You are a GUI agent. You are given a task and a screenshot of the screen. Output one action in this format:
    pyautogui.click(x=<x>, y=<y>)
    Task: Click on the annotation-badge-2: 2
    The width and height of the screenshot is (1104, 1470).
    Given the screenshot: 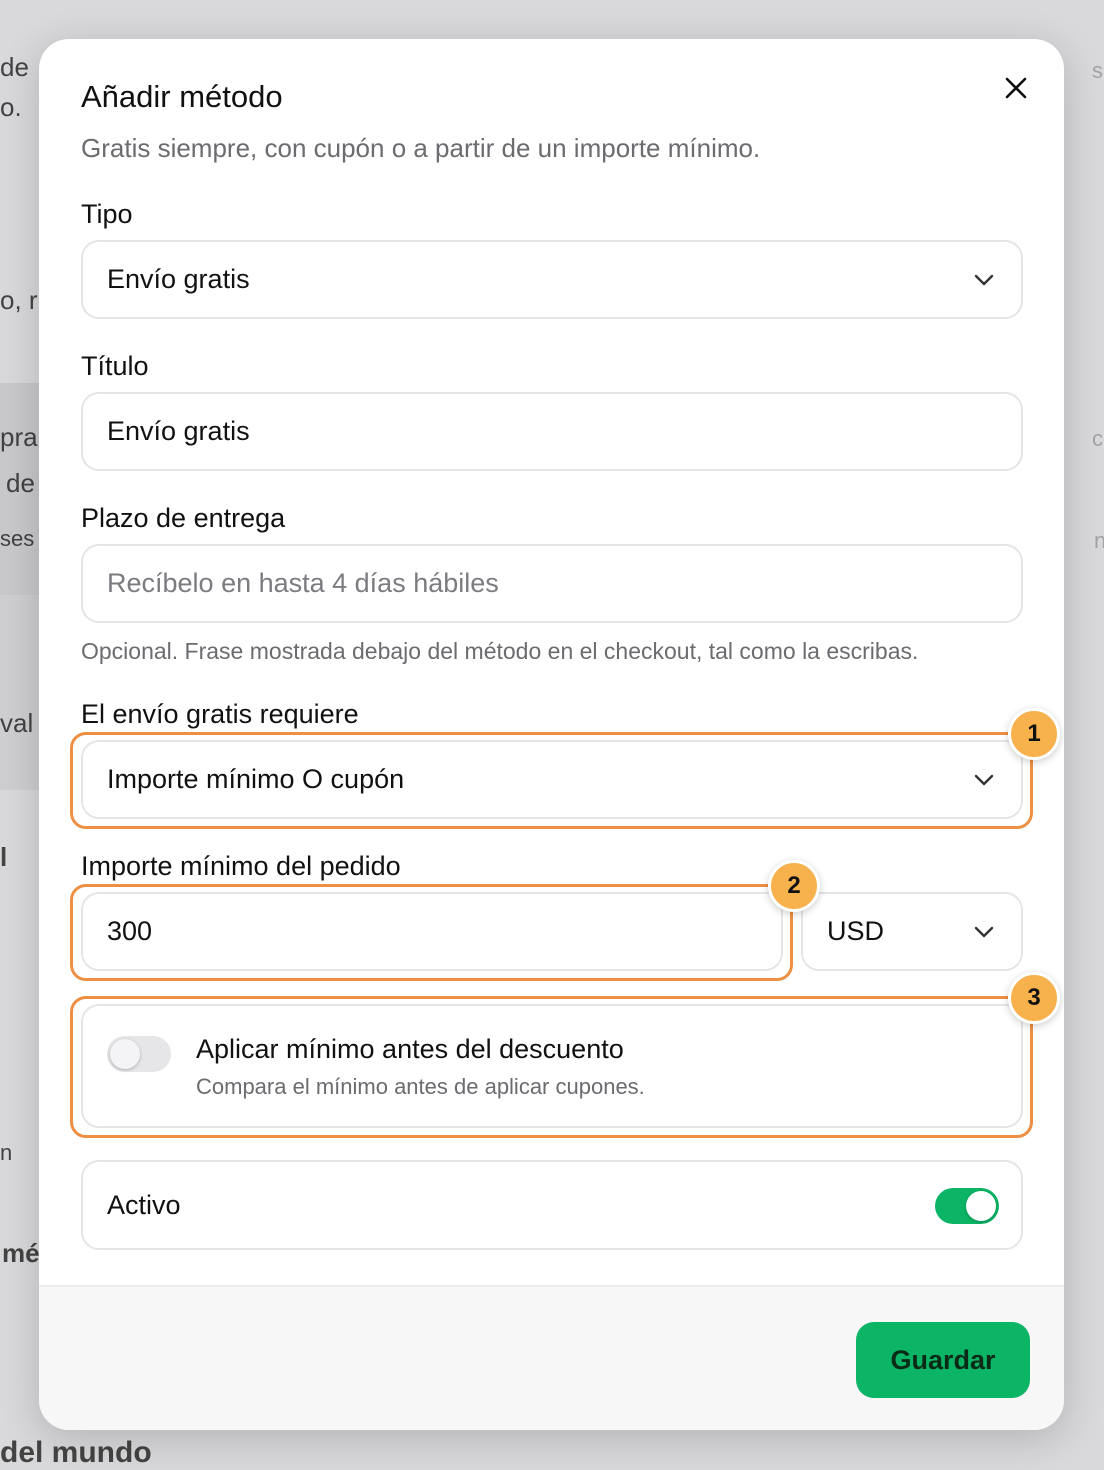 What is the action you would take?
    pyautogui.click(x=794, y=886)
    